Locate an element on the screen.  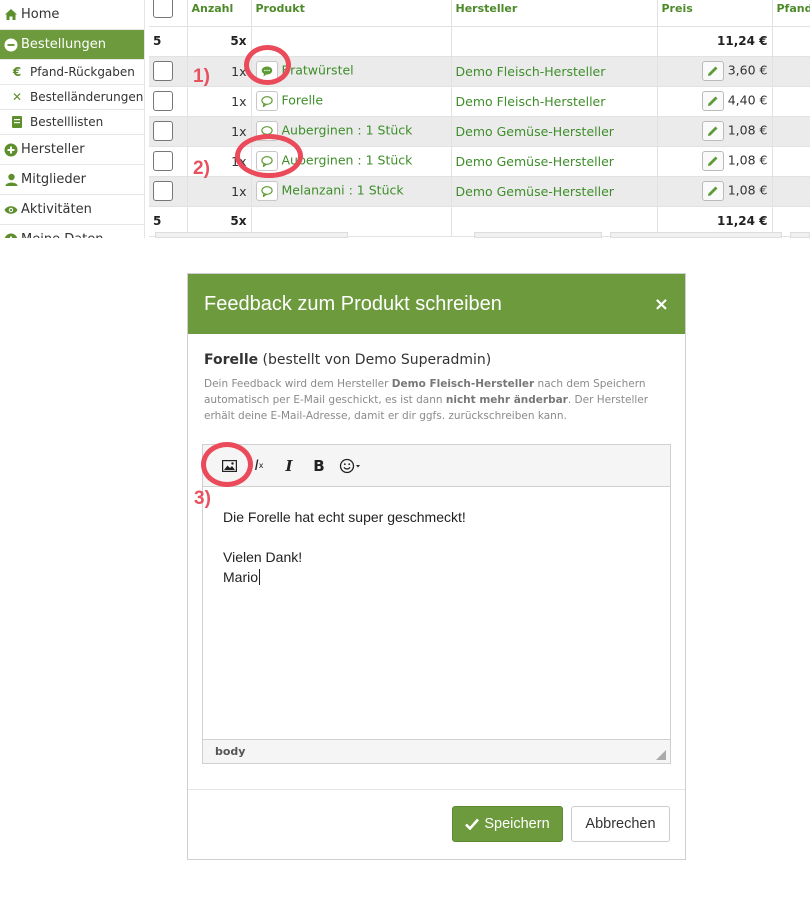
resize-handle-icon is located at coordinates (661, 755).